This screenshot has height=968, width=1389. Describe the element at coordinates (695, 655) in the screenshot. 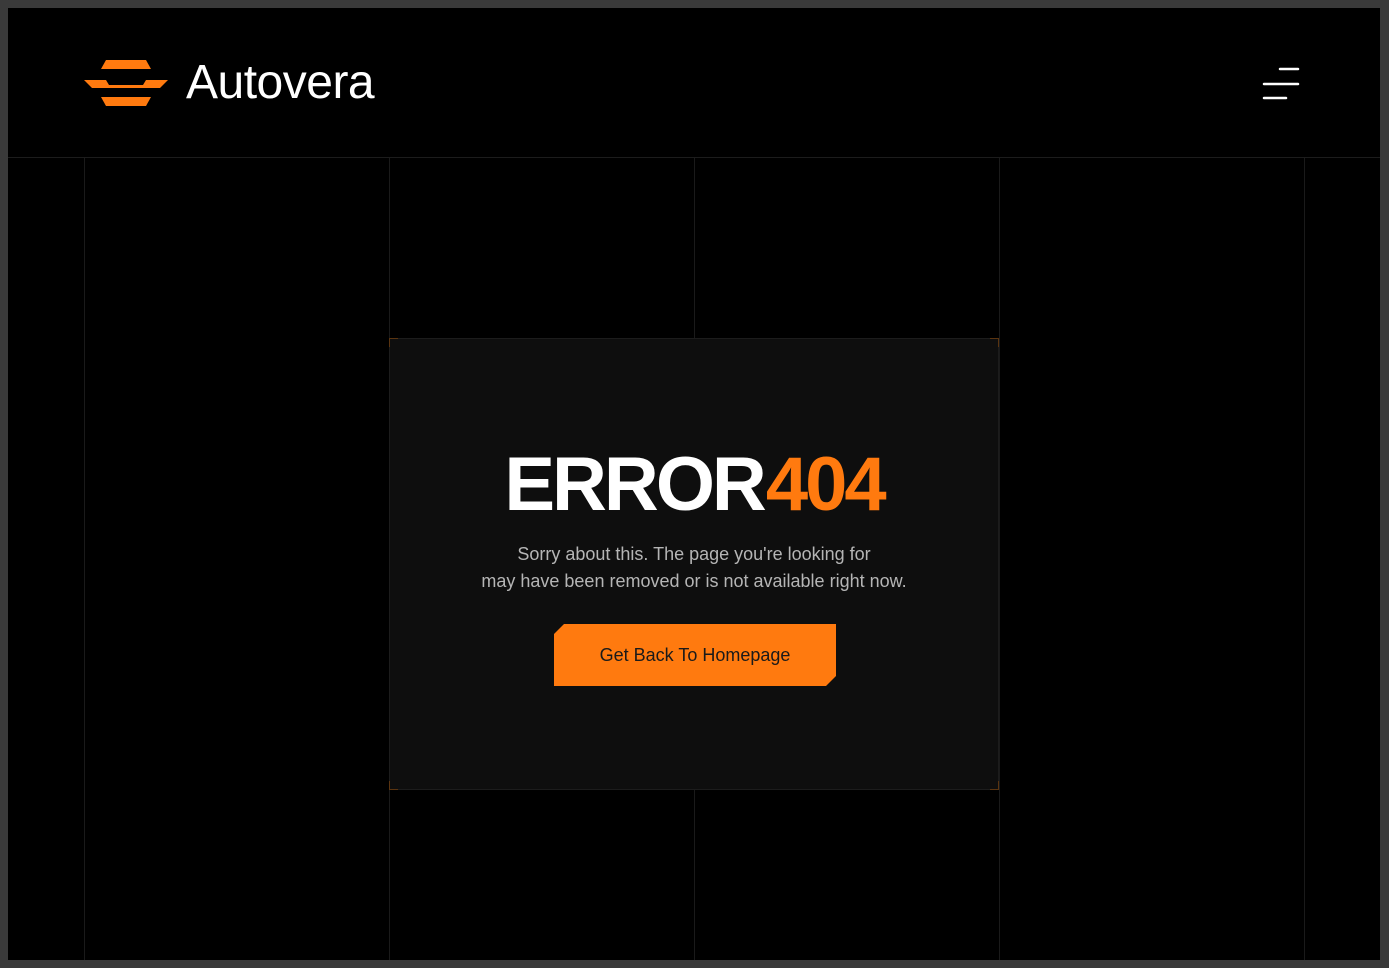

I see `homepage-button: Get Back To Homepage` at that location.